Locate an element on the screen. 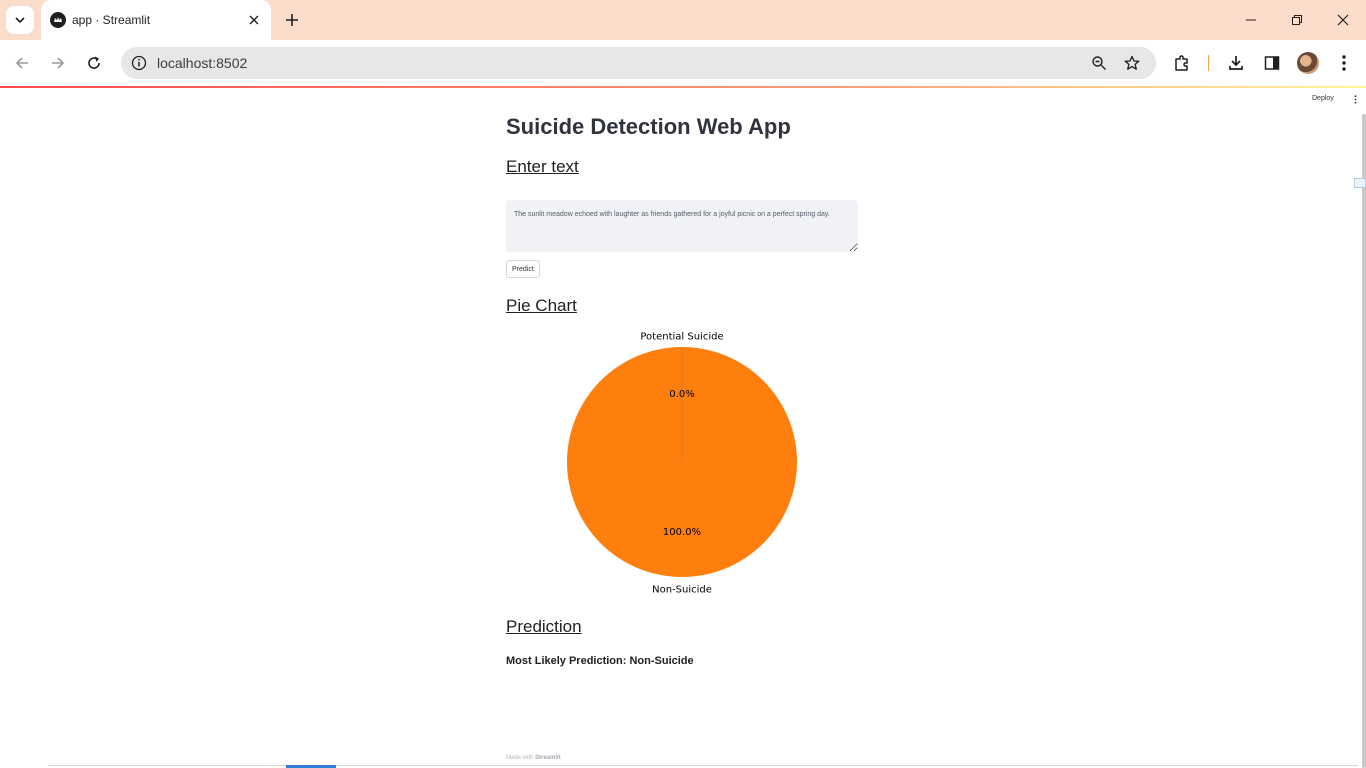 This screenshot has width=1366, height=768. chevron-down-icon is located at coordinates (20, 20).